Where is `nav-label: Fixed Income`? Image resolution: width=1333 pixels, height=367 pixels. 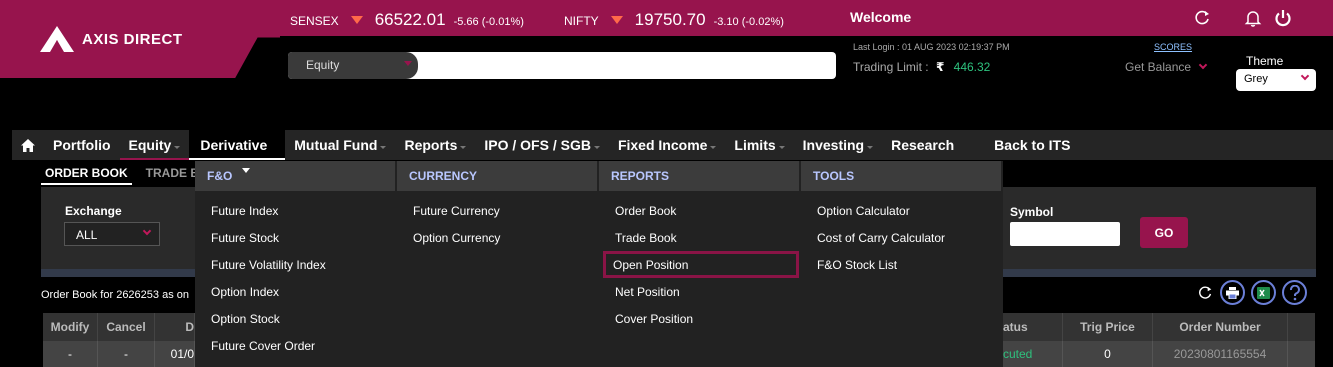
nav-label: Fixed Income is located at coordinates (662, 145).